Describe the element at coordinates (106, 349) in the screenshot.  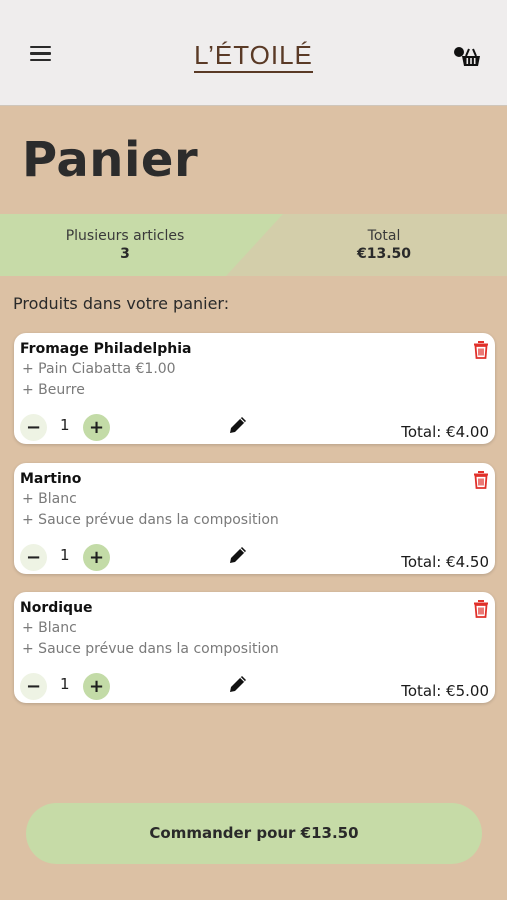
I see `cart-item-name: Fromage Philadelphia` at that location.